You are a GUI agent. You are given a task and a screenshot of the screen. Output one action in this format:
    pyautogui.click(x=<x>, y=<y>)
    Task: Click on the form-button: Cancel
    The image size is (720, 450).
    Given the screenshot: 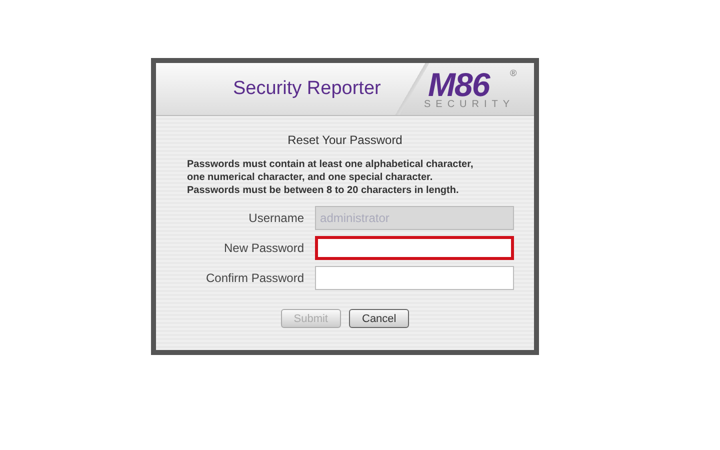 What is the action you would take?
    pyautogui.click(x=379, y=318)
    